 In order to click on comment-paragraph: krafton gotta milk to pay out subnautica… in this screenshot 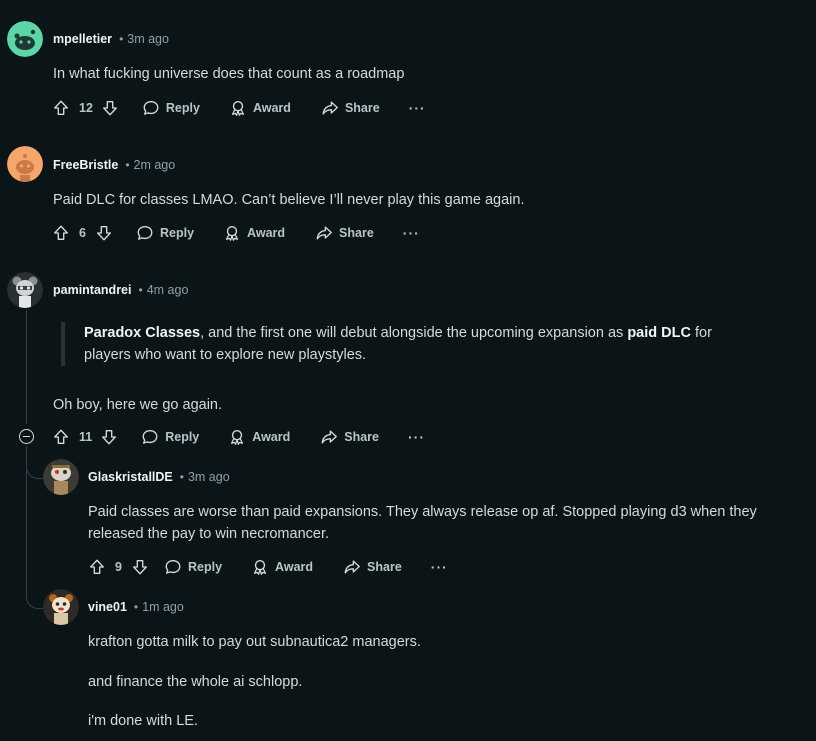, I will do `click(254, 642)`.